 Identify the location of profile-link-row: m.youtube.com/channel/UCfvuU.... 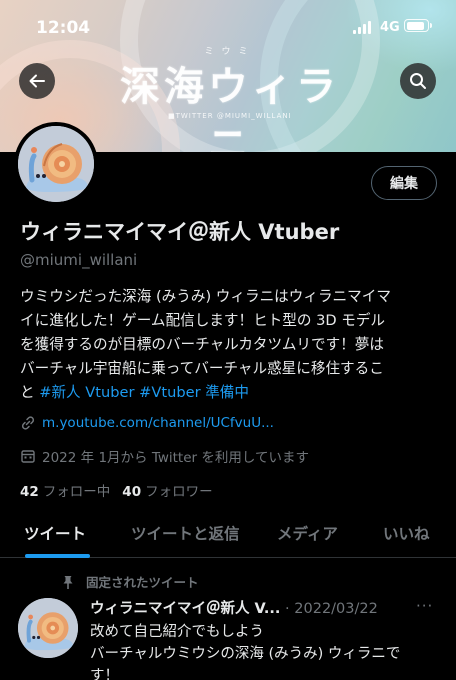
(147, 423).